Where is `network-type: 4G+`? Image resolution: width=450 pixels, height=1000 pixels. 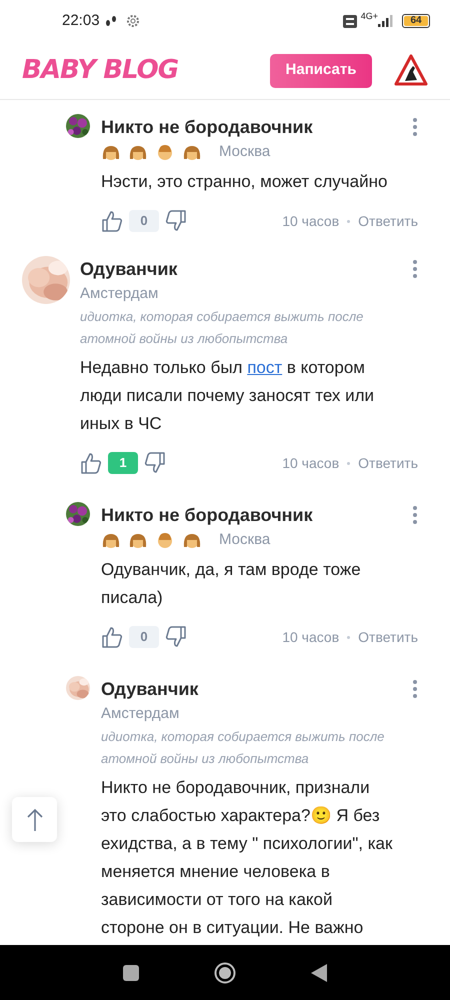
network-type: 4G+ is located at coordinates (369, 16).